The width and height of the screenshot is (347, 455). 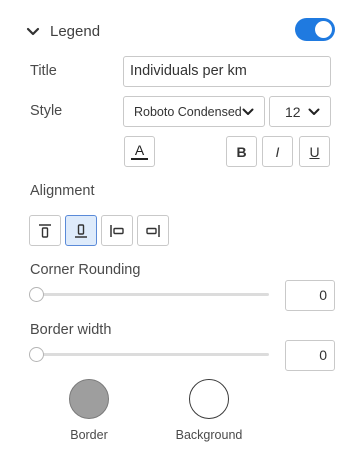 What do you see at coordinates (46, 111) in the screenshot?
I see `style-label: Style` at bounding box center [46, 111].